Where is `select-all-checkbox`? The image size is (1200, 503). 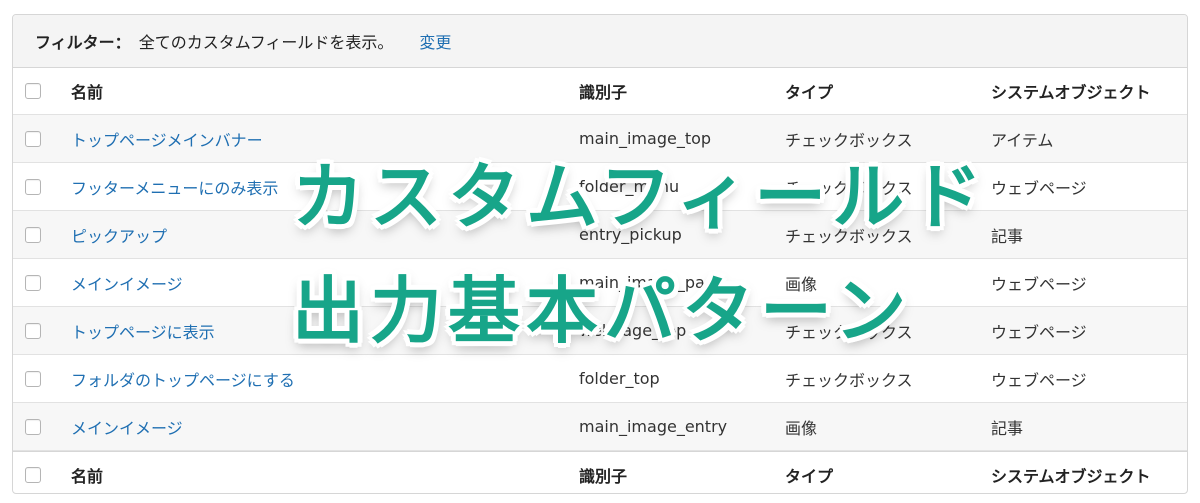
select-all-checkbox is located at coordinates (33, 91).